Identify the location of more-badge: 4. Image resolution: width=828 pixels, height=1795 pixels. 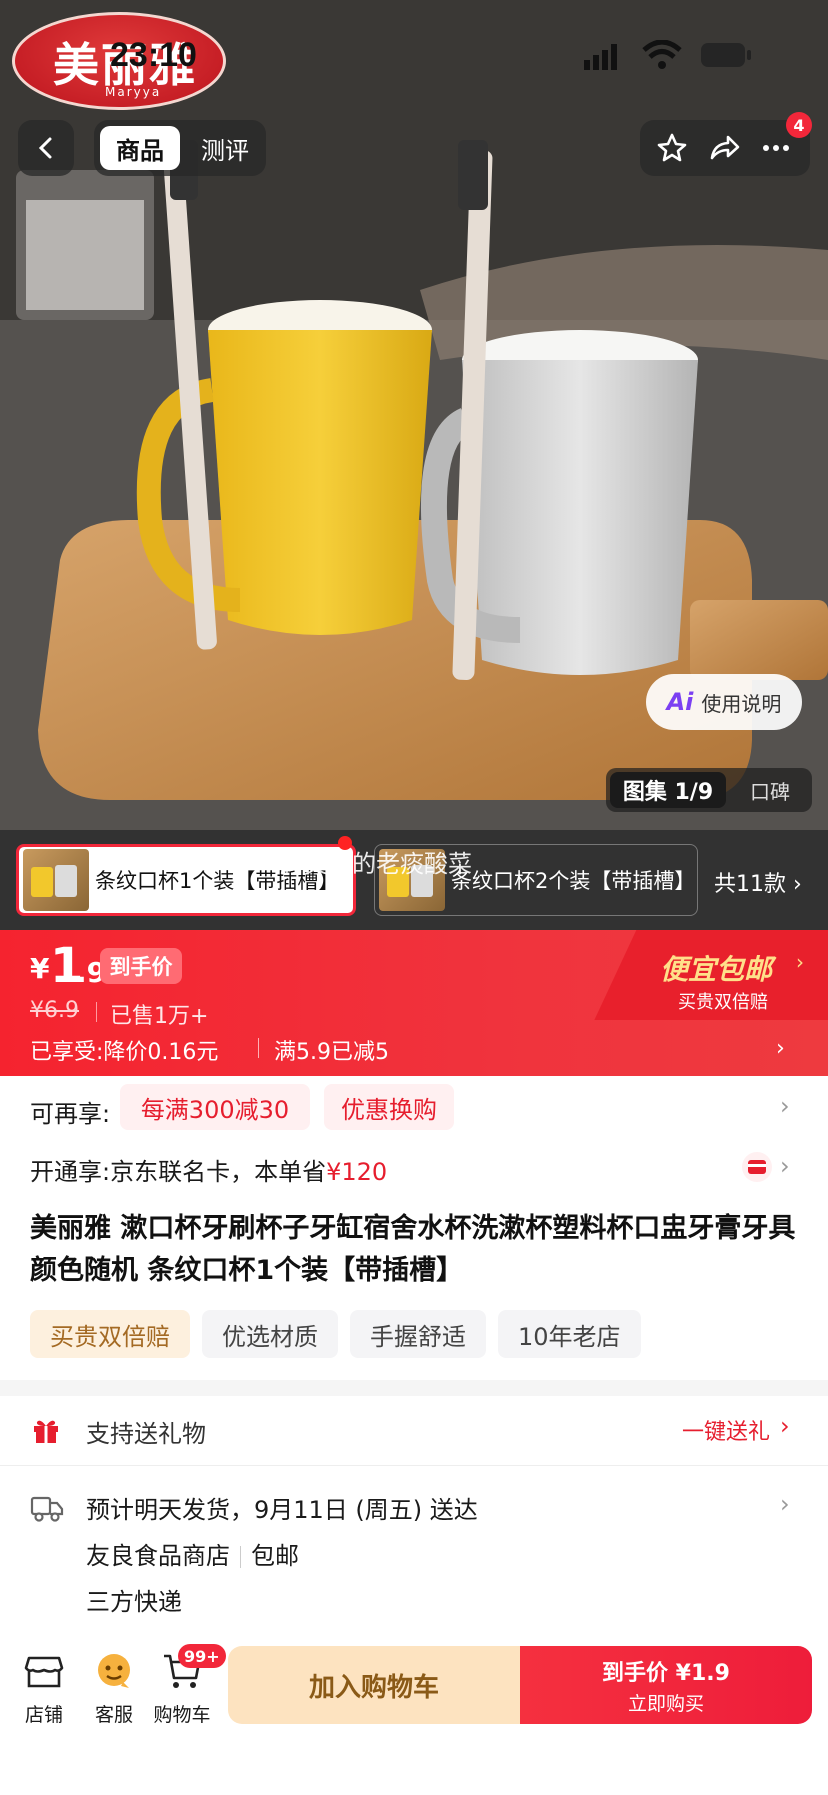
(799, 125).